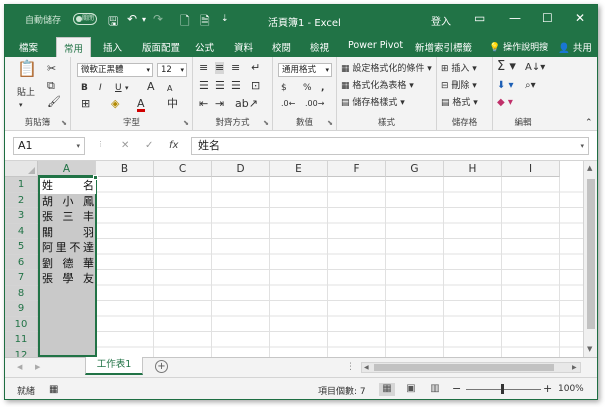 Image resolution: width=605 pixels, height=407 pixels. What do you see at coordinates (441, 20) in the screenshot?
I see `sign-in-link: 登入` at bounding box center [441, 20].